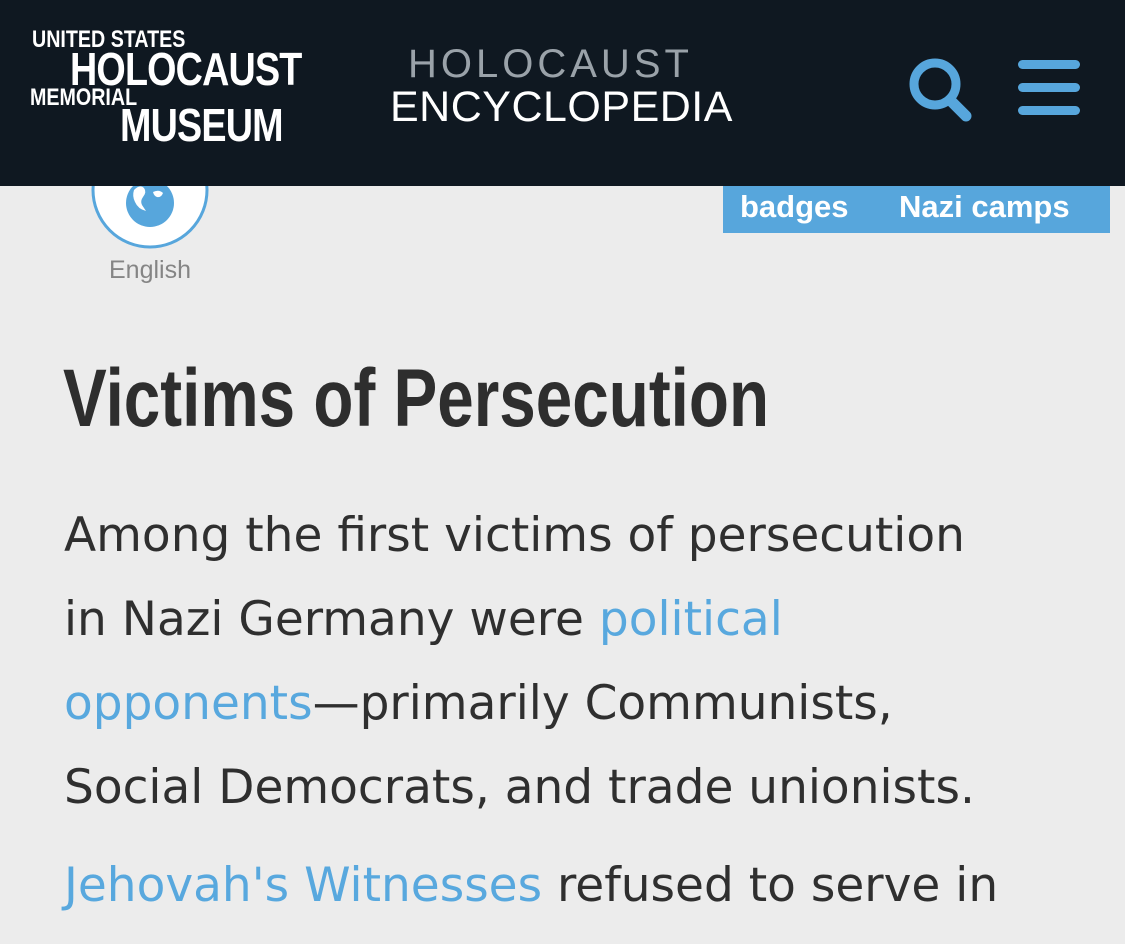 The image size is (1125, 944). I want to click on article-line: in Nazi Germany were political, so click(569, 620).